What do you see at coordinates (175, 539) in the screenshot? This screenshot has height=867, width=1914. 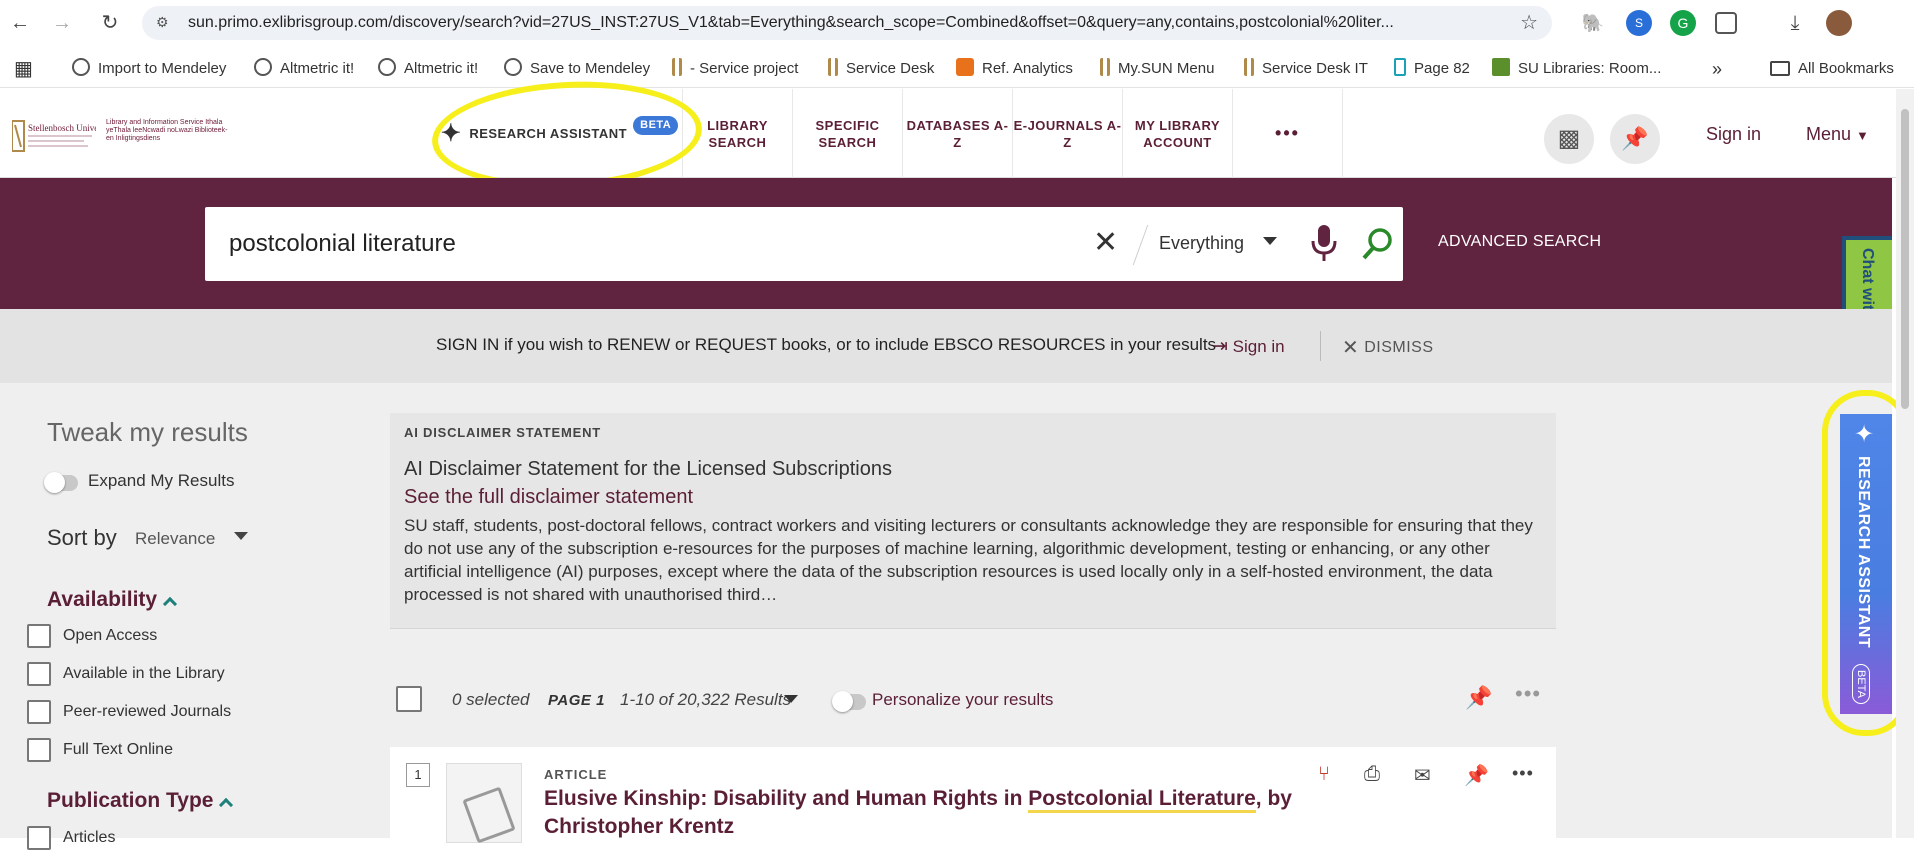 I see `sort-select: Relevance` at bounding box center [175, 539].